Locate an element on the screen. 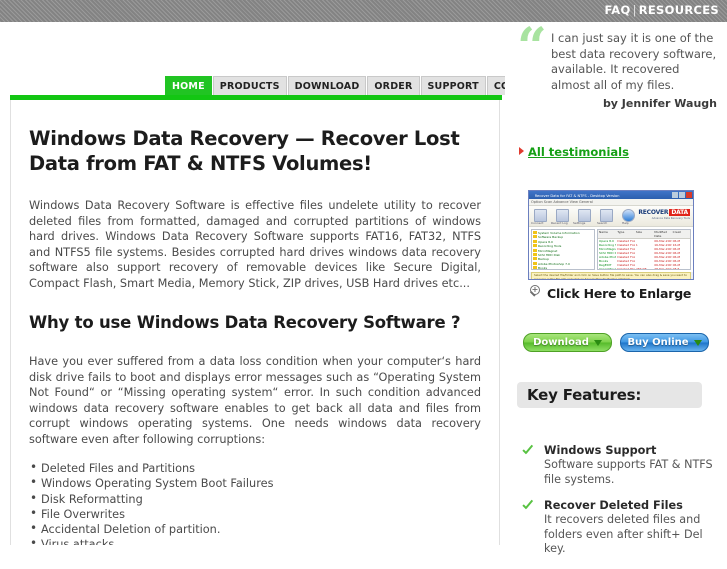 Image resolution: width=727 pixels, height=569 pixels. thumb-brand-main: RECOVER is located at coordinates (653, 212).